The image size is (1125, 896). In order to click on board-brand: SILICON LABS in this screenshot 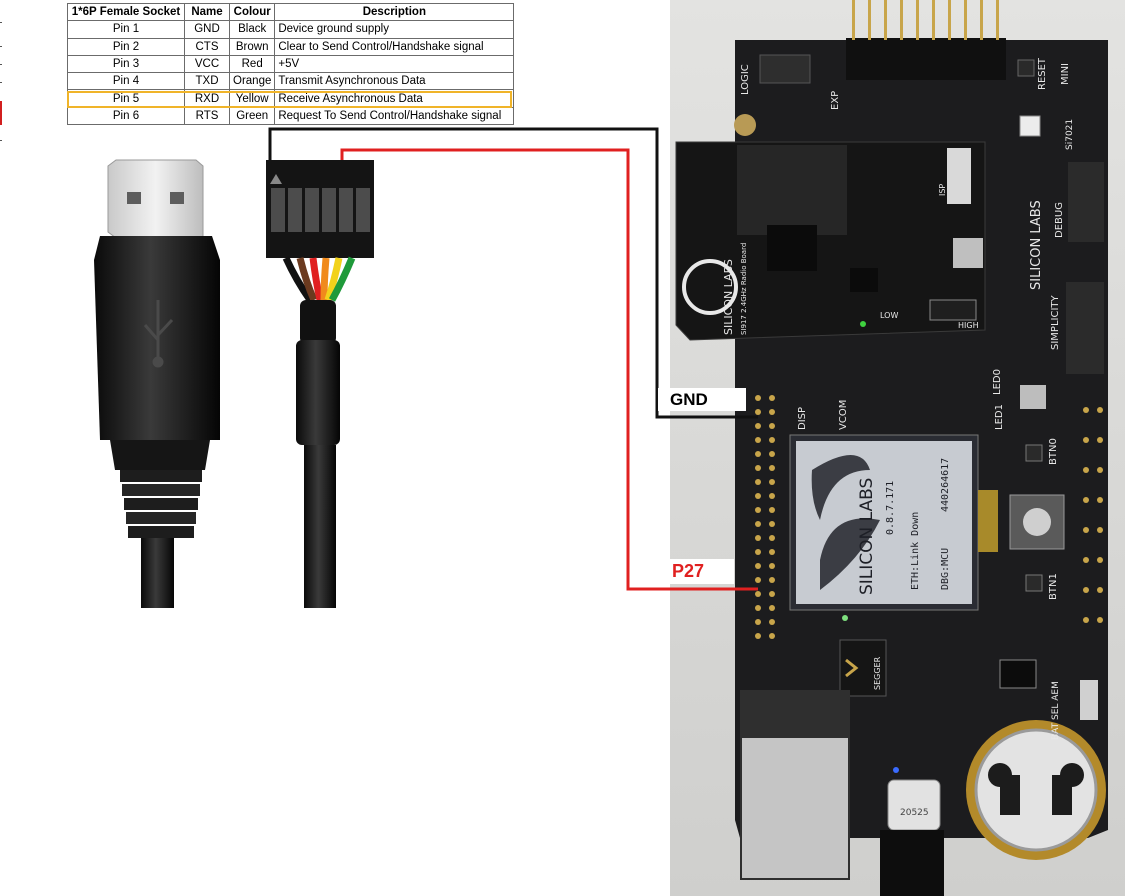, I will do `click(1036, 245)`.